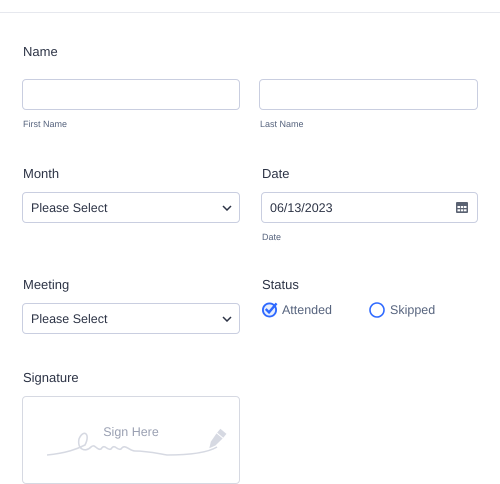 Image resolution: width=500 pixels, height=484 pixels. I want to click on field-label: Signature, so click(51, 378).